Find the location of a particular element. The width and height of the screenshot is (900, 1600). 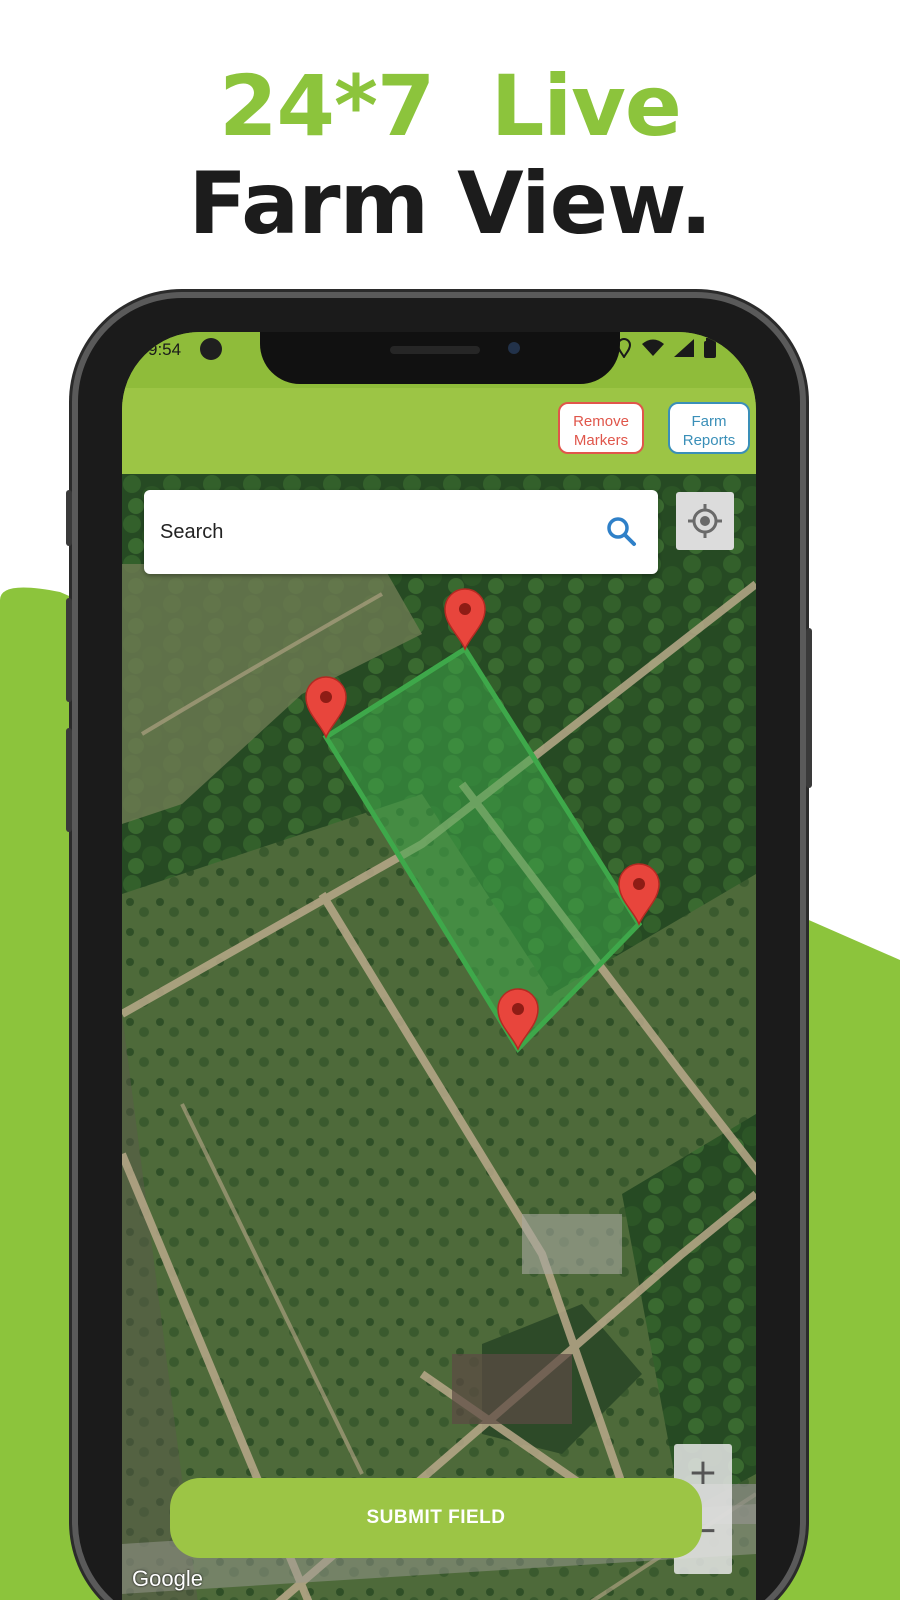

headline-line-2: Farm View. is located at coordinates (450, 204).